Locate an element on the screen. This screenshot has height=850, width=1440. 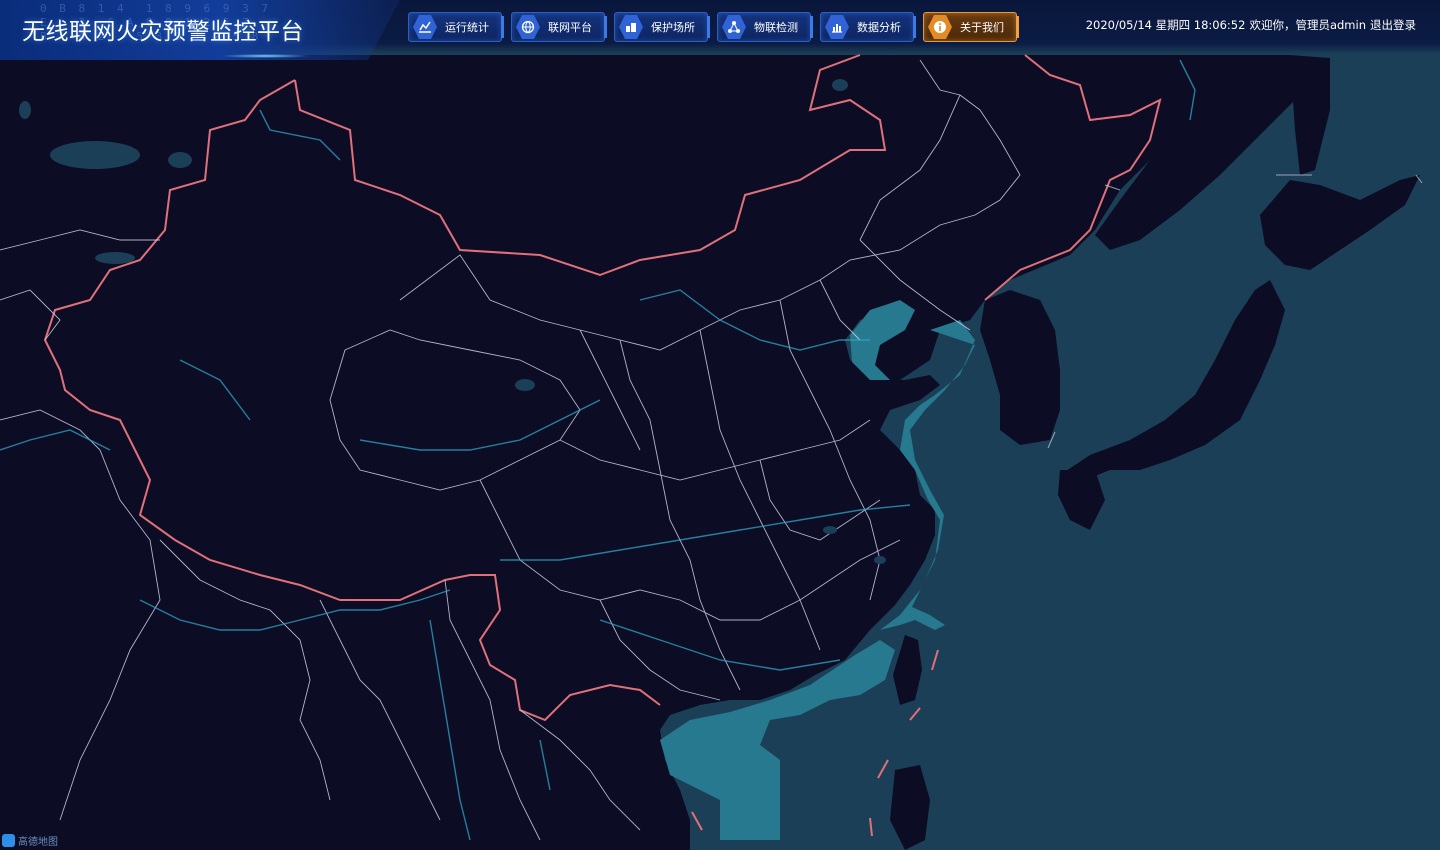
nav-network-platform-button: 联网平台 is located at coordinates (559, 27).